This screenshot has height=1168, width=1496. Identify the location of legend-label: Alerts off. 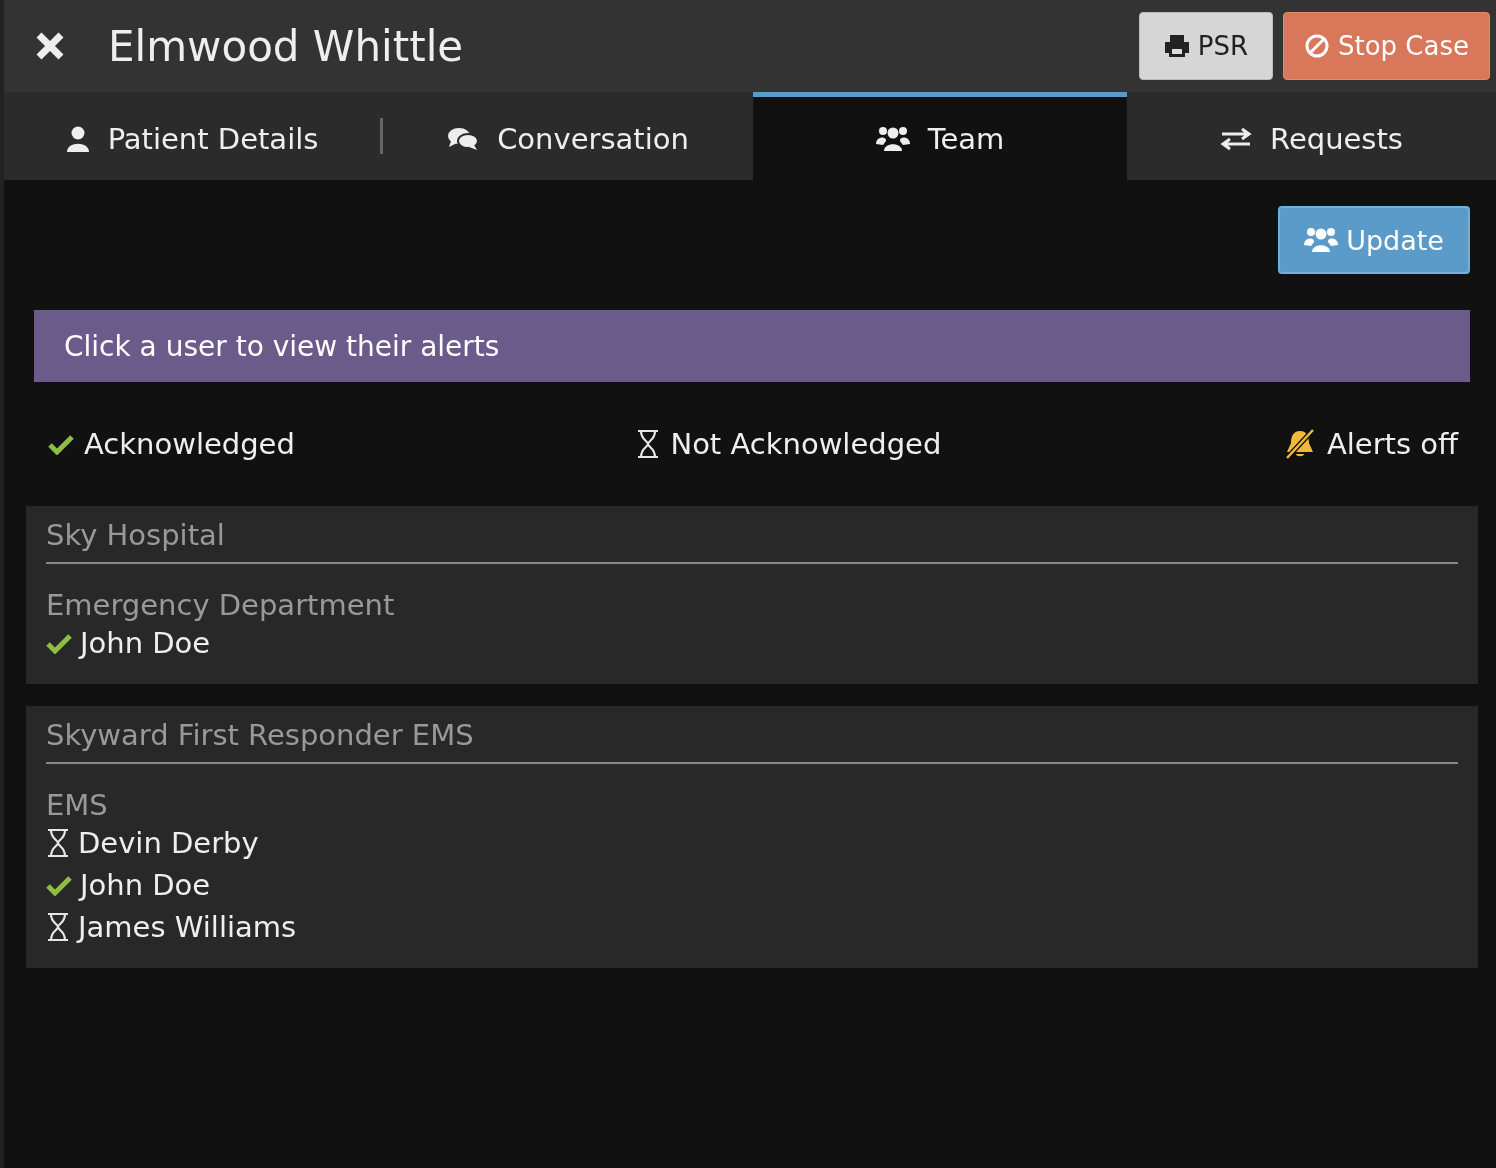
(1392, 444).